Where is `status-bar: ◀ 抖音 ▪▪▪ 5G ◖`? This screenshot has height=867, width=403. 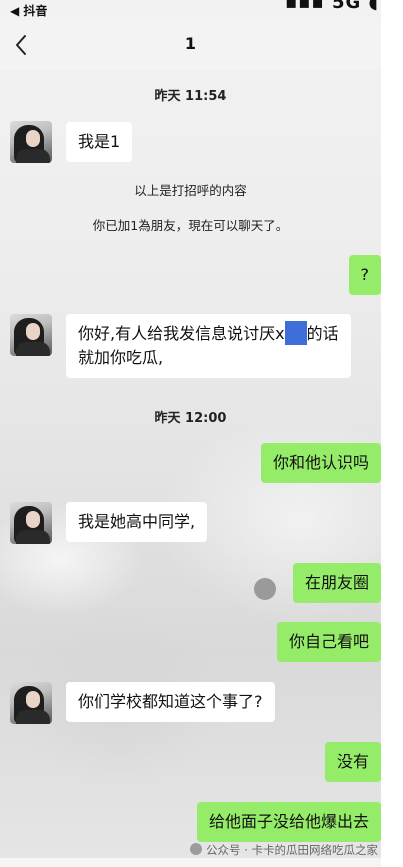 status-bar: ◀ 抖音 ▪▪▪ 5G ◖ is located at coordinates (190, 10).